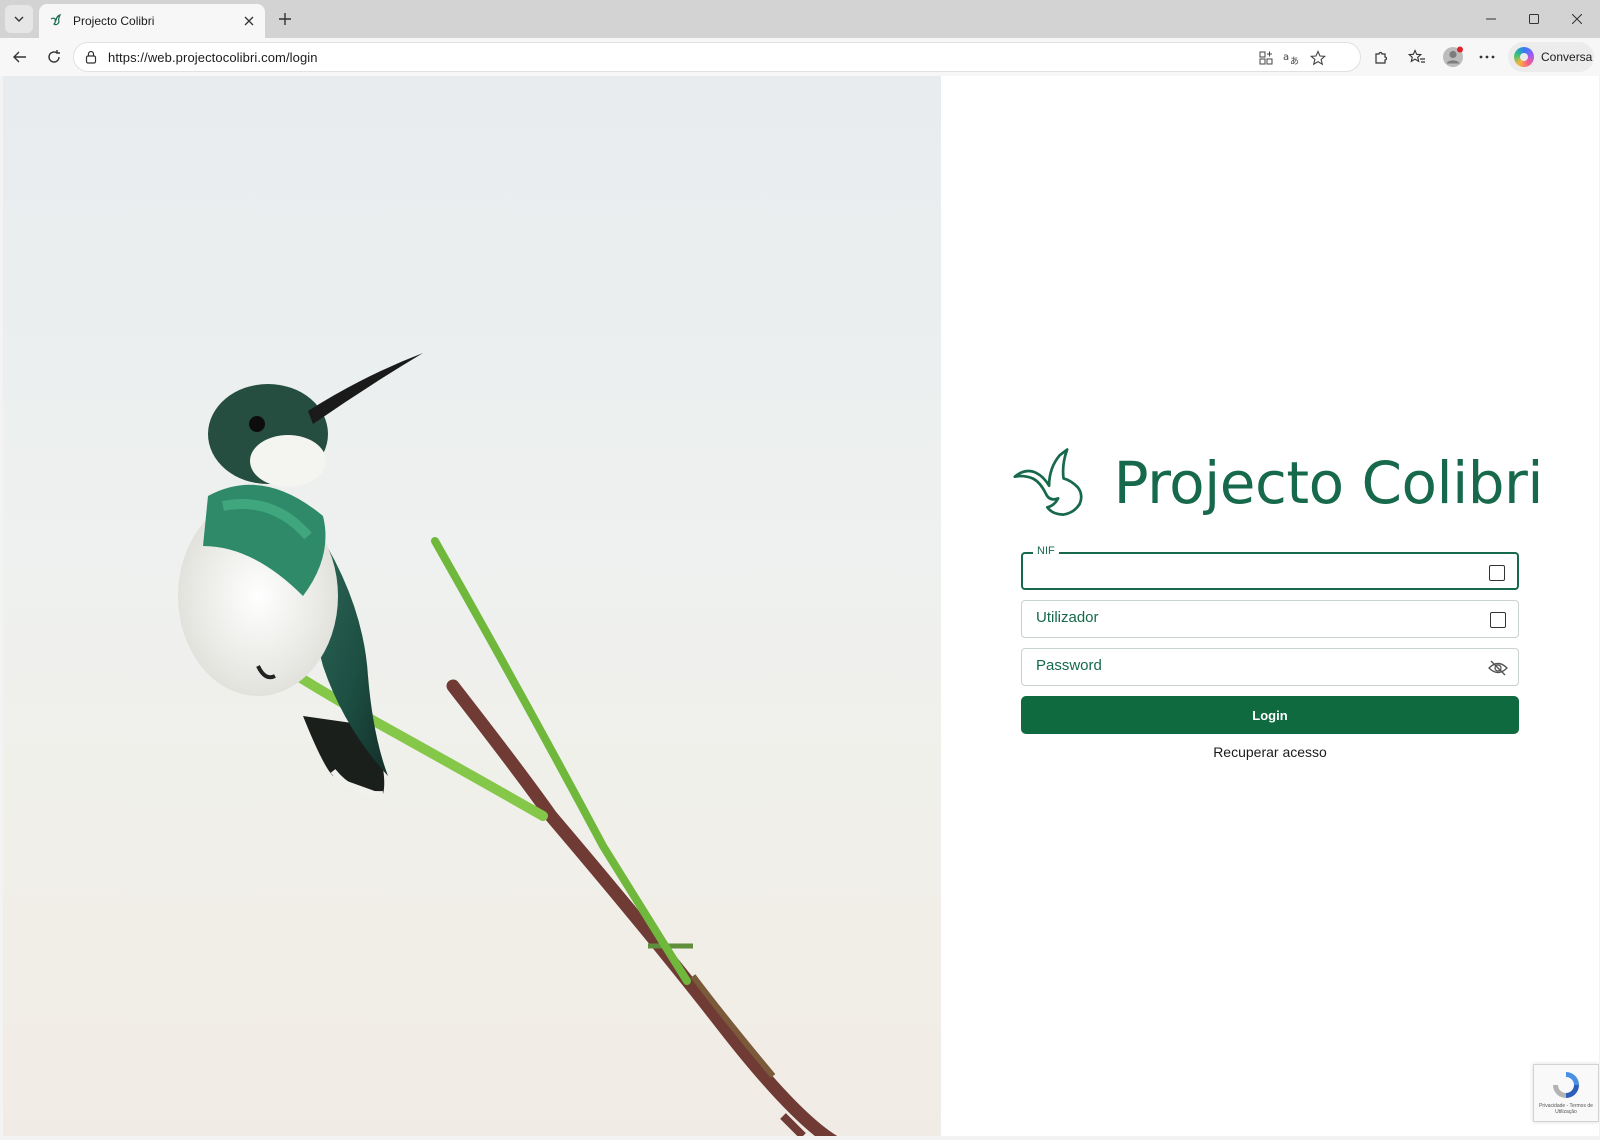  I want to click on tab-strip: Projecto Colibri, so click(800, 19).